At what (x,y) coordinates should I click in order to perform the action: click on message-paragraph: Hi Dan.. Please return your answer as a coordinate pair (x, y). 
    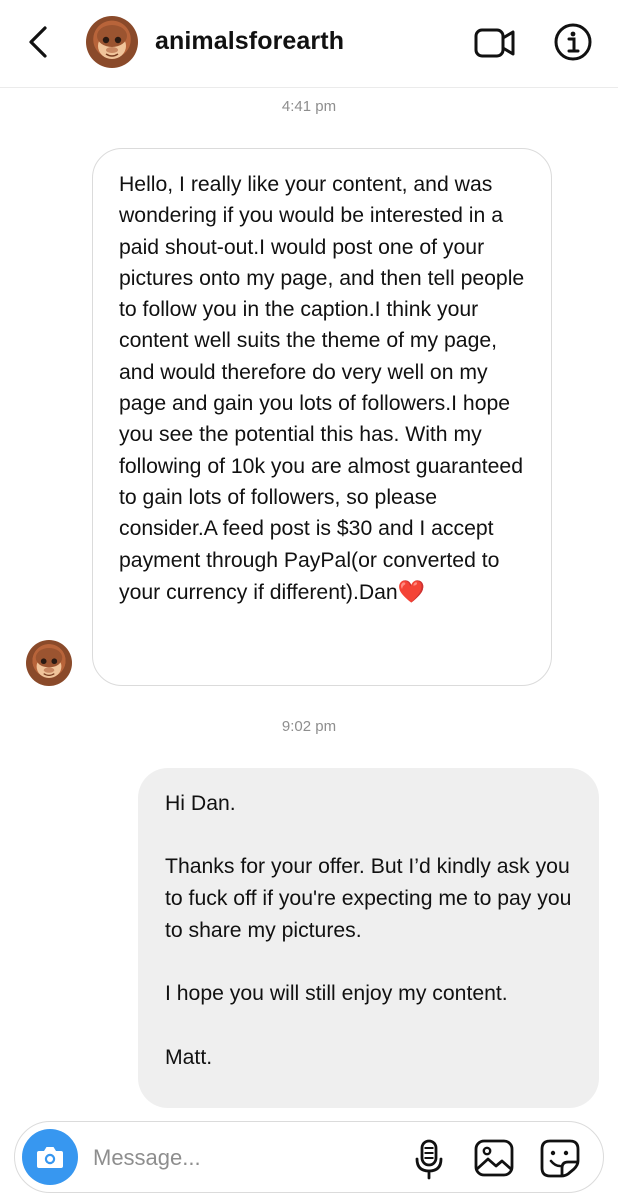
    Looking at the image, I should click on (200, 803).